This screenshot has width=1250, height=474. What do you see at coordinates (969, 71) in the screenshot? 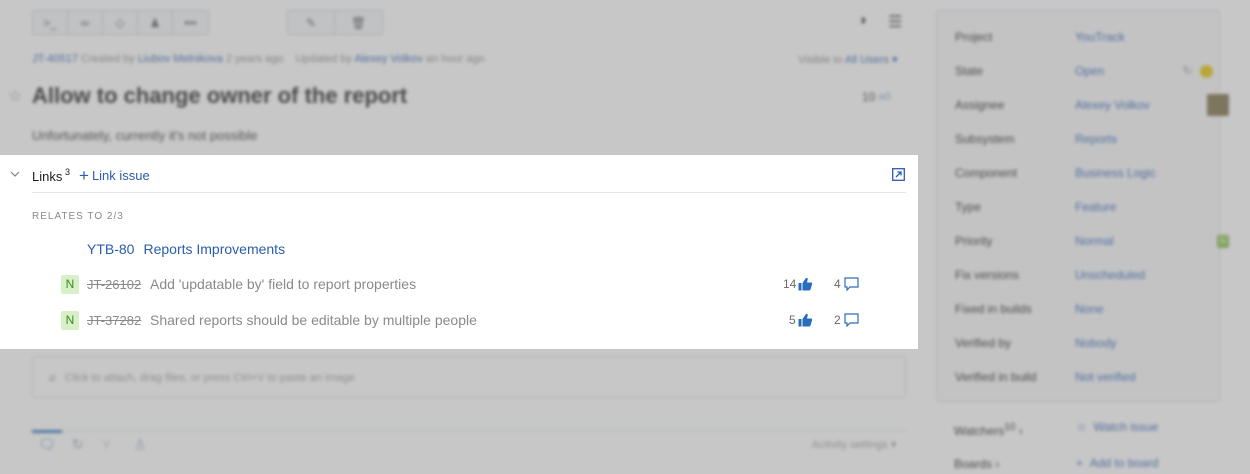
I see `field-name: State` at bounding box center [969, 71].